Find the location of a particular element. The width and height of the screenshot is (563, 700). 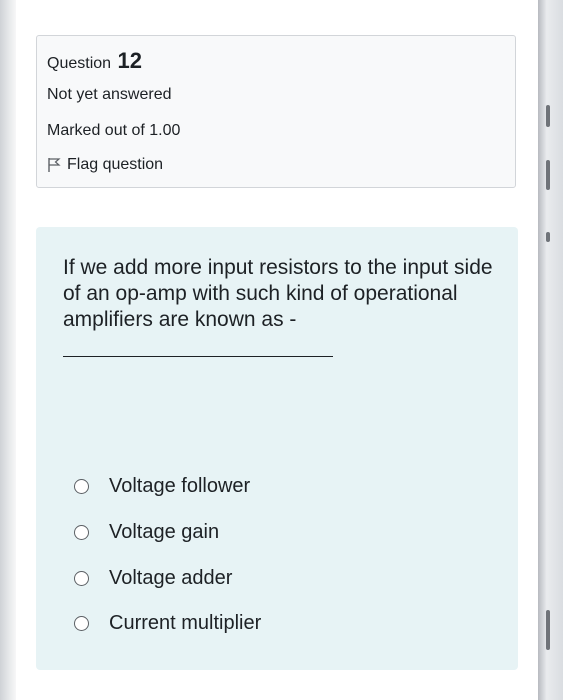

question-heading: Question 12 is located at coordinates (94, 61).